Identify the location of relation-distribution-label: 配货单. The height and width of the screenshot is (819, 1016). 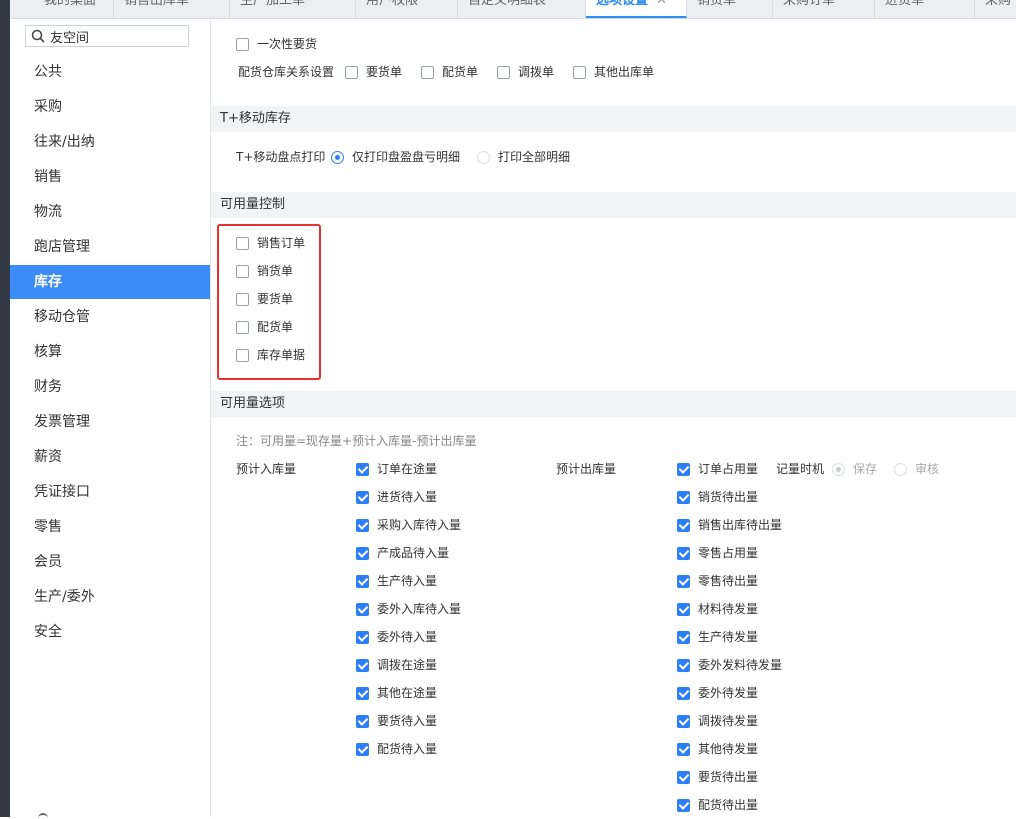
(460, 72).